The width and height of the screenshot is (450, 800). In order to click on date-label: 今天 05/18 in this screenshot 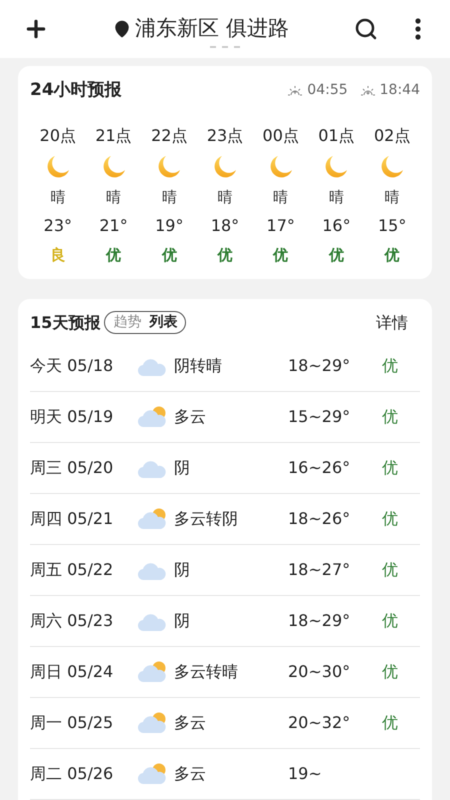, I will do `click(72, 365)`.